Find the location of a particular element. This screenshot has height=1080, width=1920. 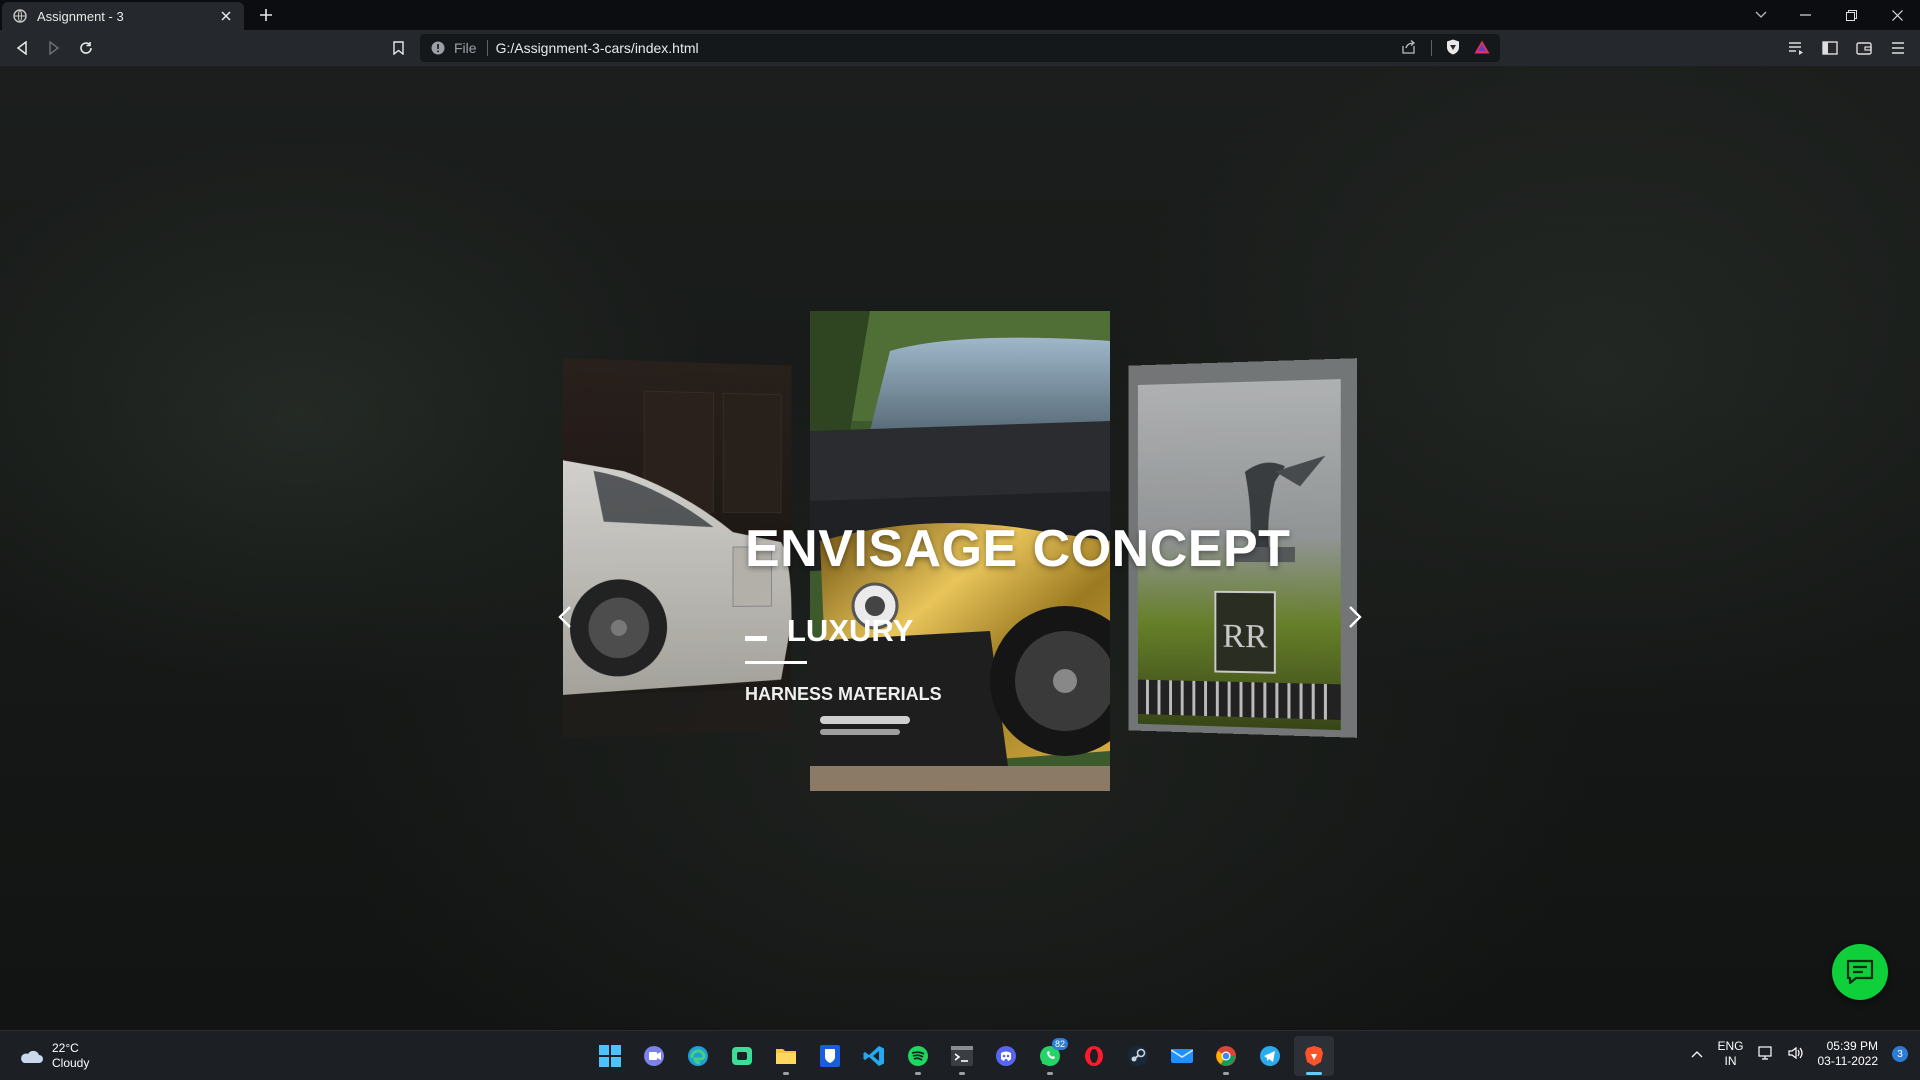

forward-icon is located at coordinates (54, 48).